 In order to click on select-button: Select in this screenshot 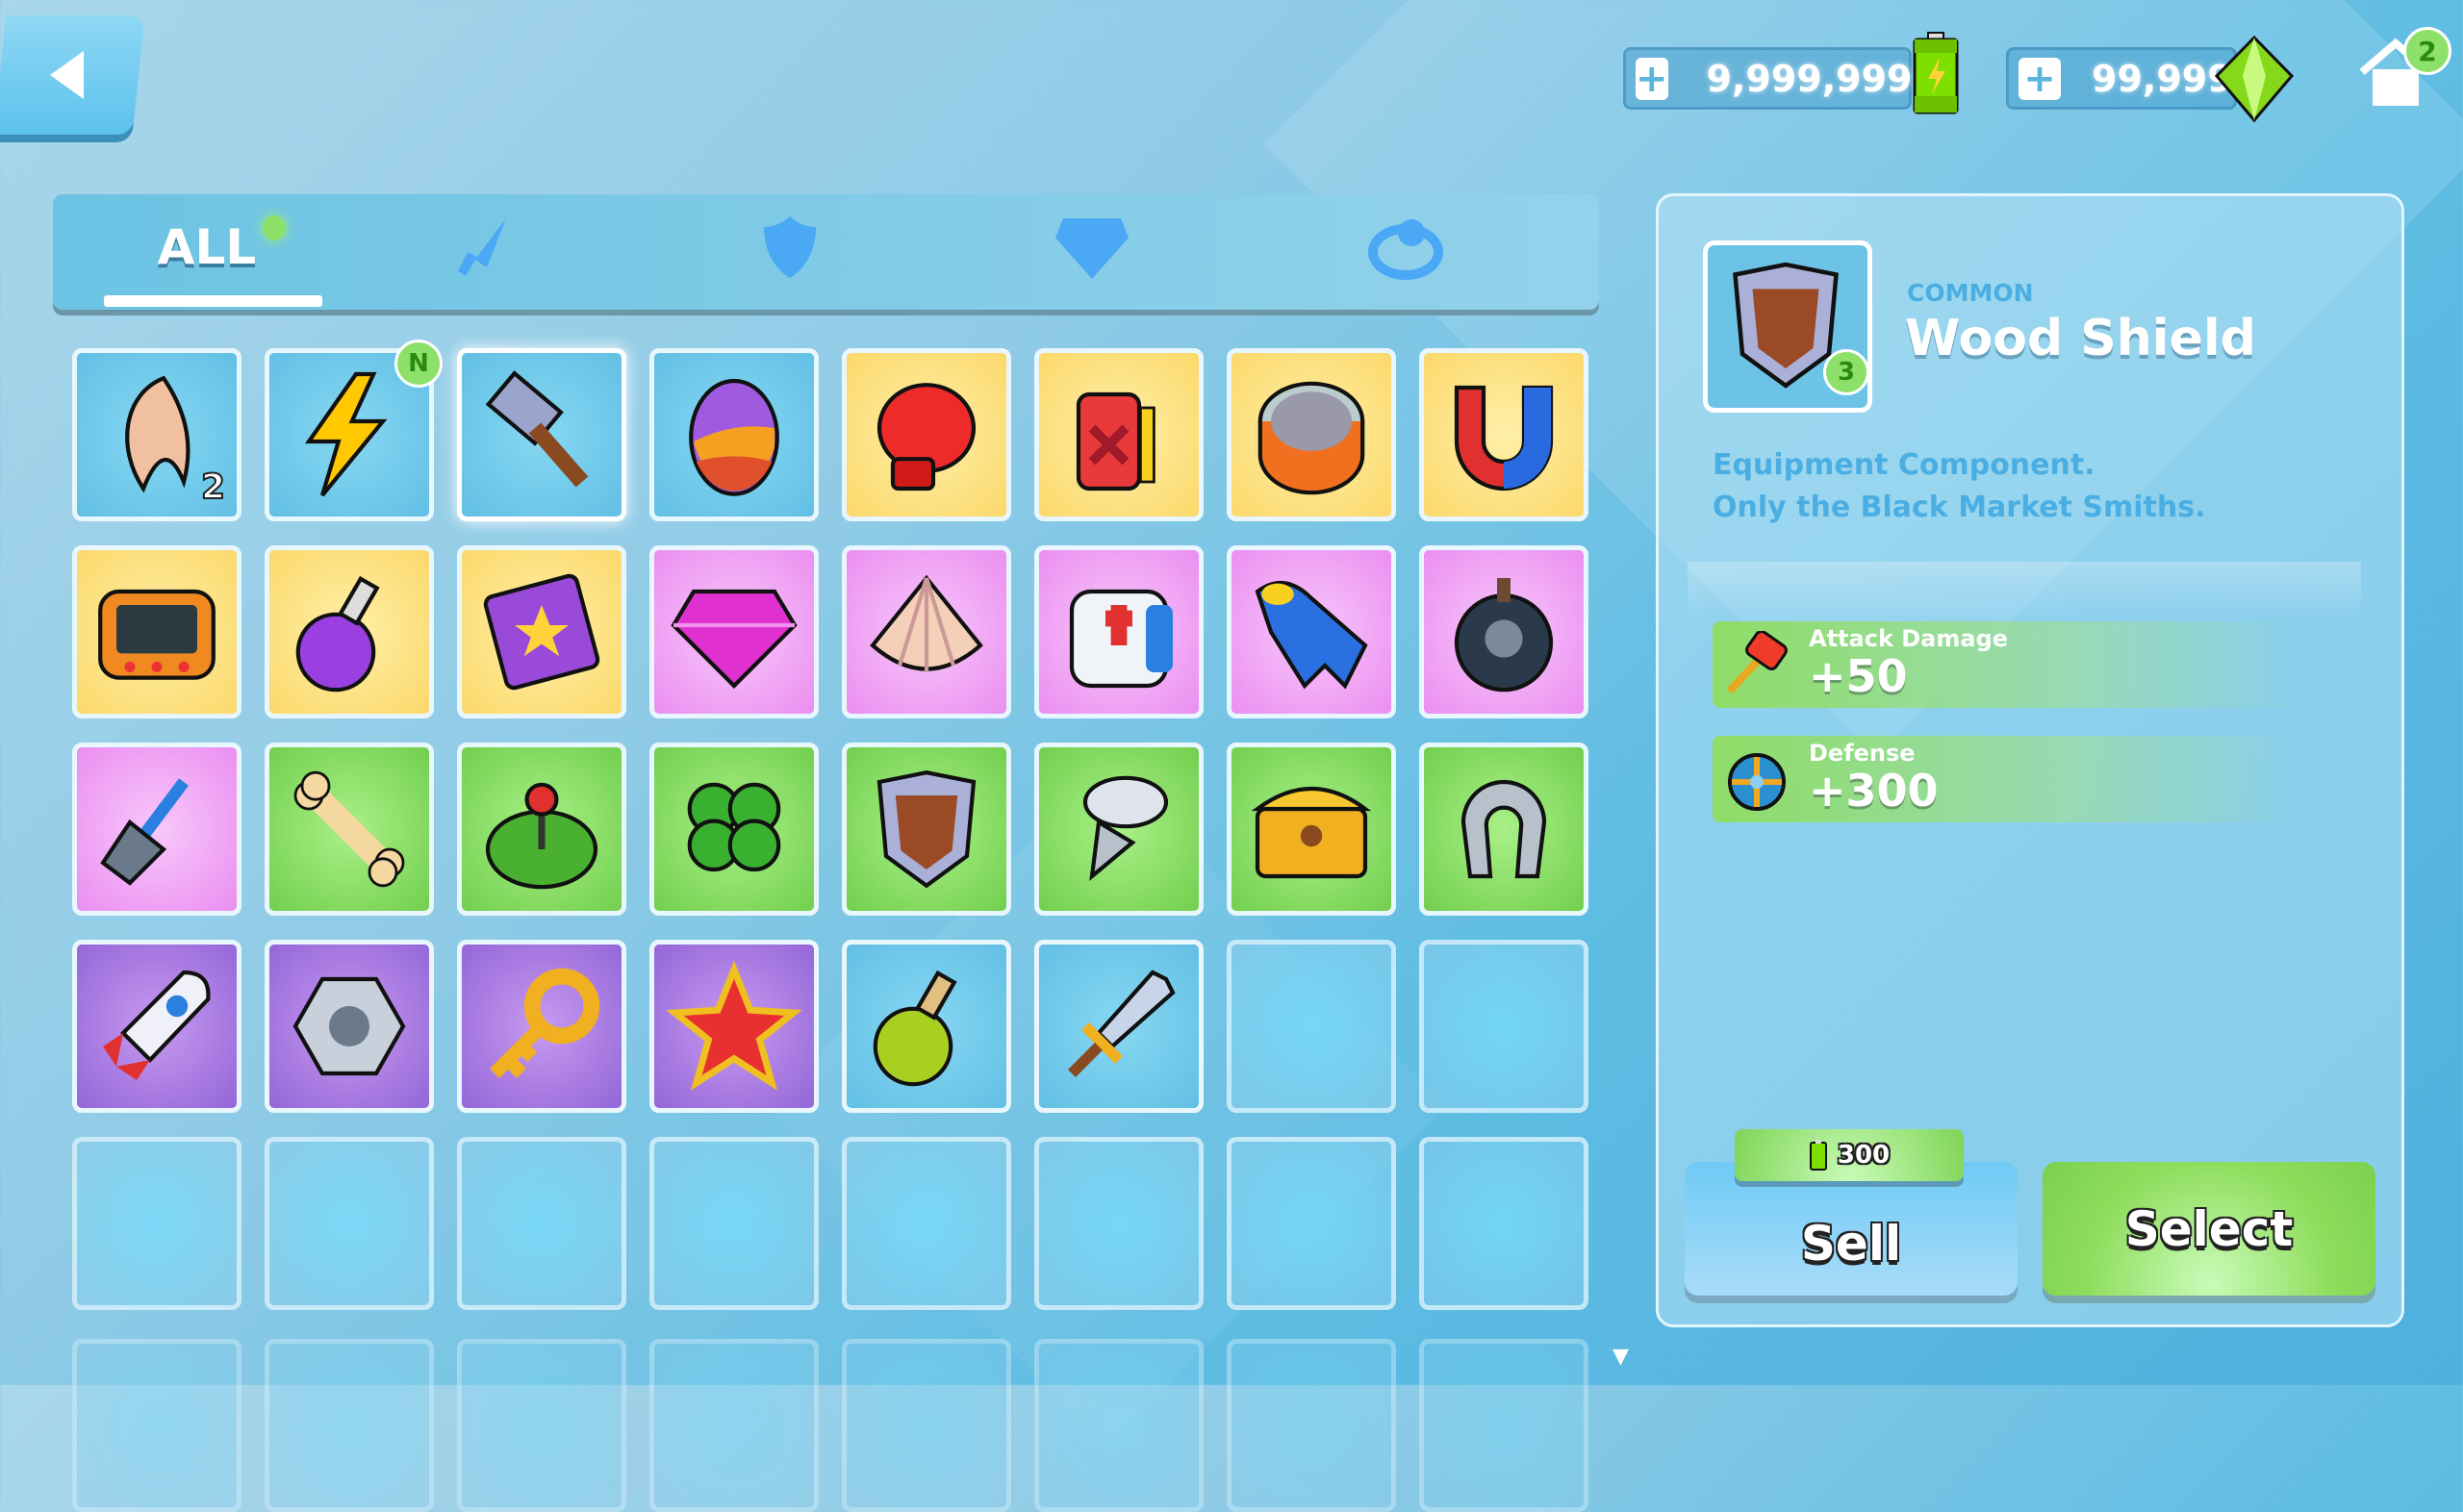, I will do `click(2209, 1229)`.